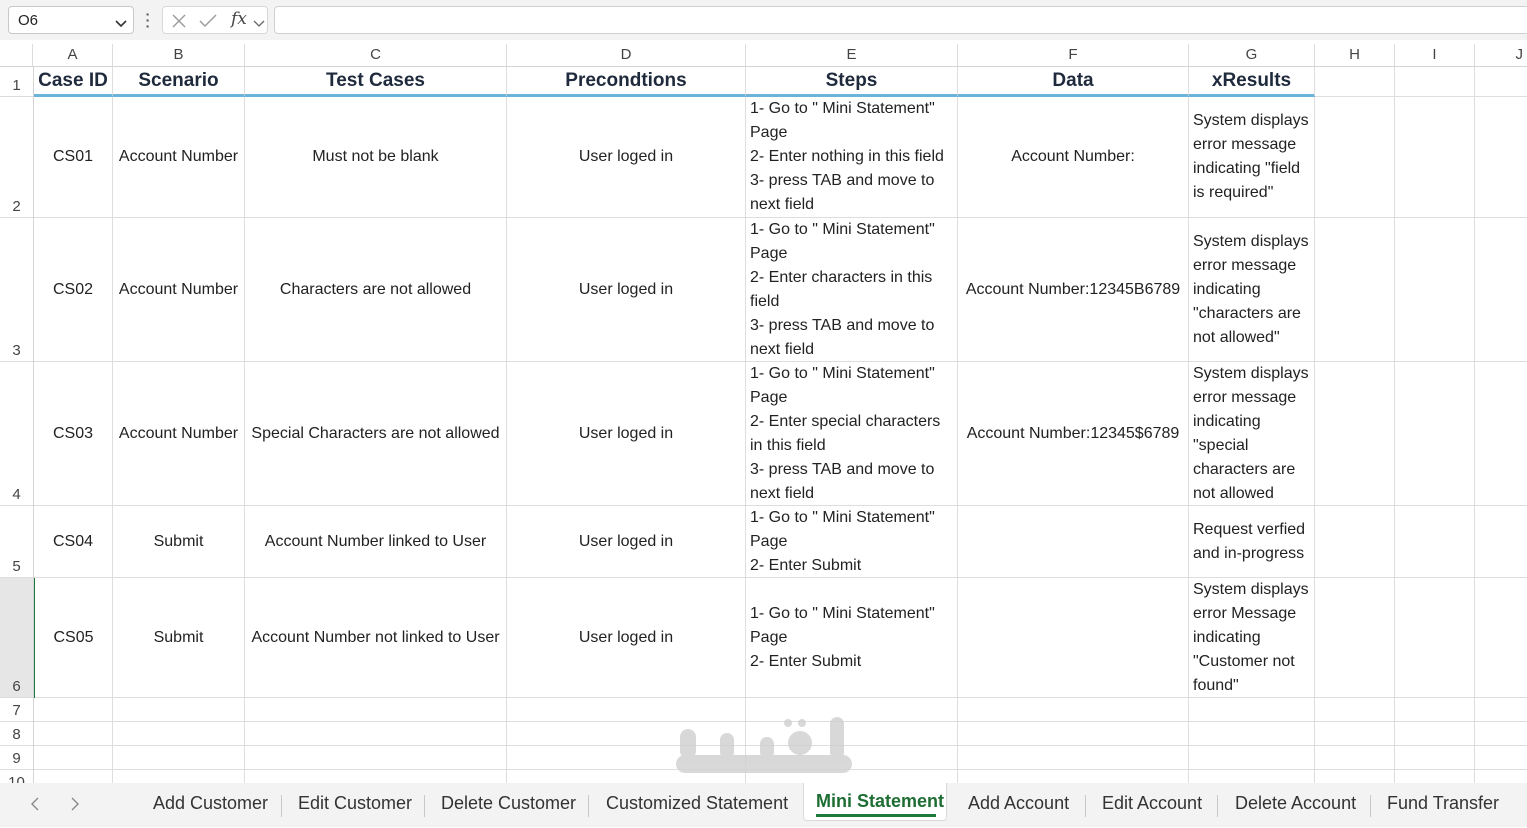 This screenshot has width=1527, height=828. I want to click on sheet-tab-delete-account: Delete Account, so click(1295, 803).